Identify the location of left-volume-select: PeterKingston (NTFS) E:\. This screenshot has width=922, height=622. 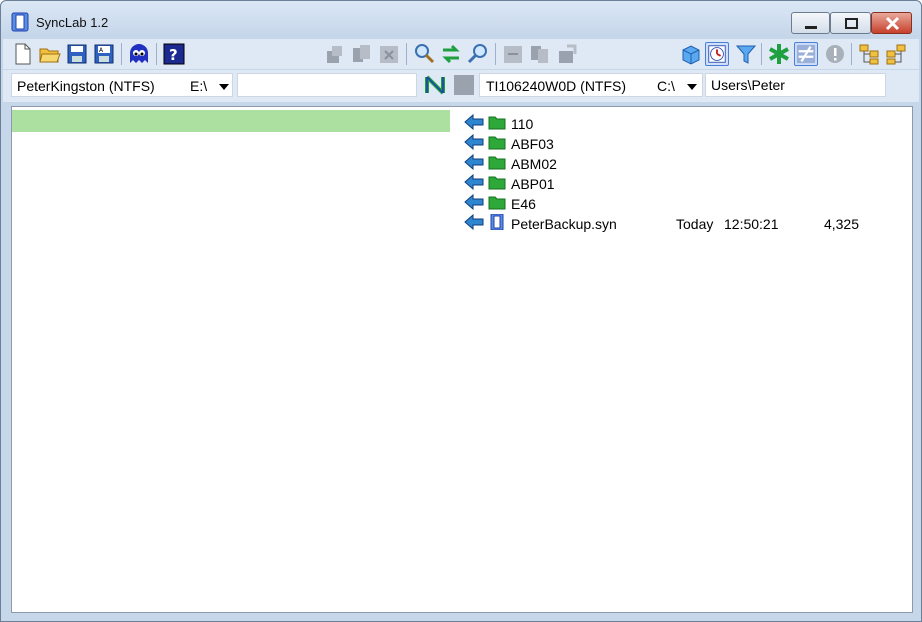
(122, 85).